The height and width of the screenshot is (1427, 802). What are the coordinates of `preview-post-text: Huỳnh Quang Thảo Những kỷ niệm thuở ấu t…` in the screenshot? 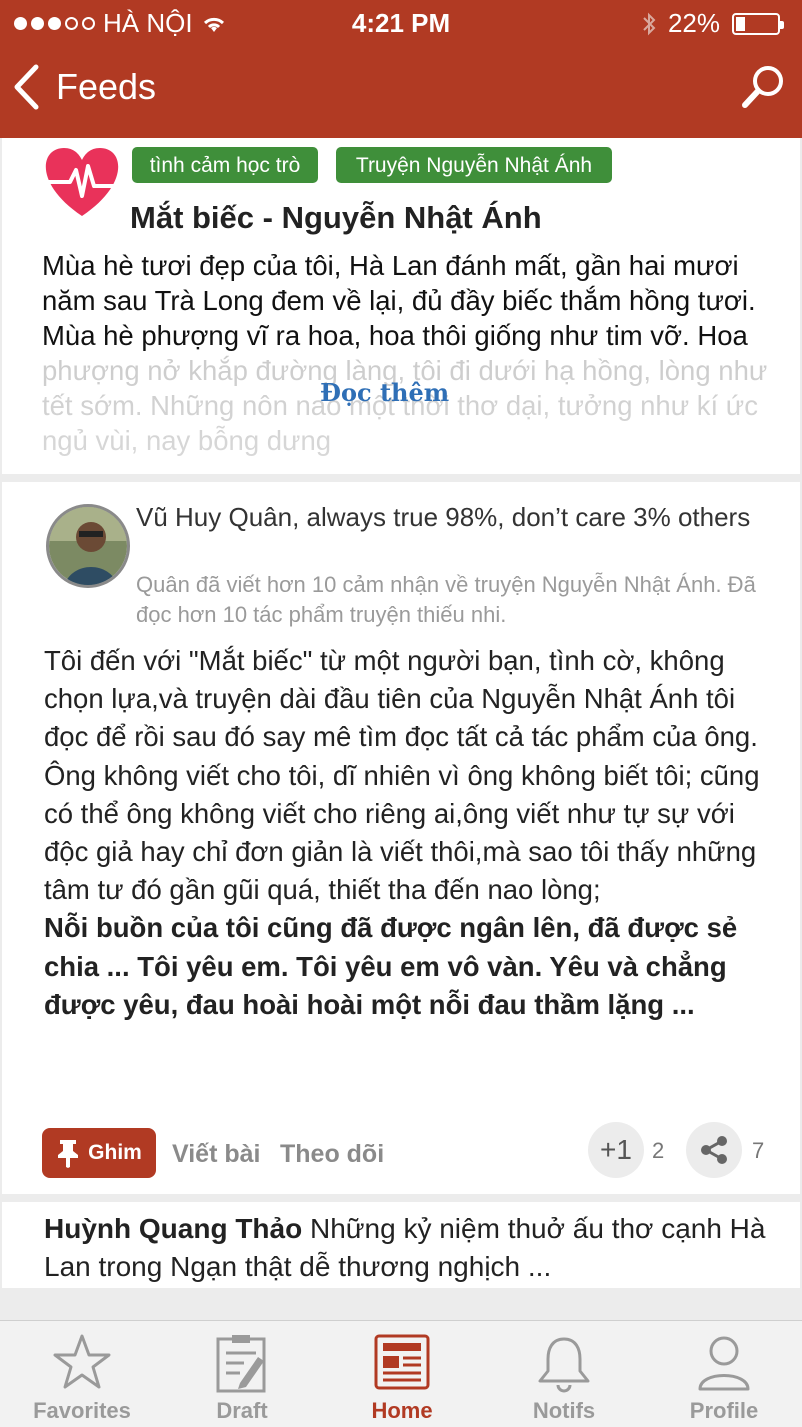 It's located at (414, 1248).